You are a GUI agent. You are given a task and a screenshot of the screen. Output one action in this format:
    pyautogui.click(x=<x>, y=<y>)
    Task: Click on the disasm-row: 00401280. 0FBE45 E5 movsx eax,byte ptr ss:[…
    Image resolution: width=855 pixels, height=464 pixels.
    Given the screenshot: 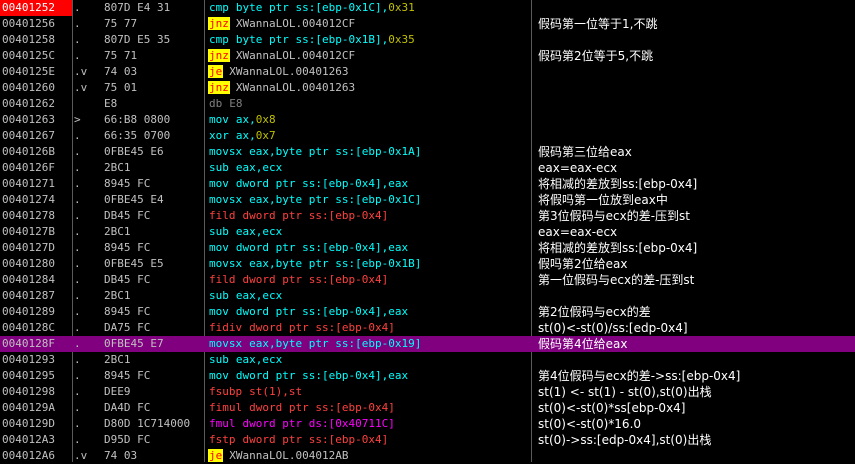 What is the action you would take?
    pyautogui.click(x=427, y=264)
    